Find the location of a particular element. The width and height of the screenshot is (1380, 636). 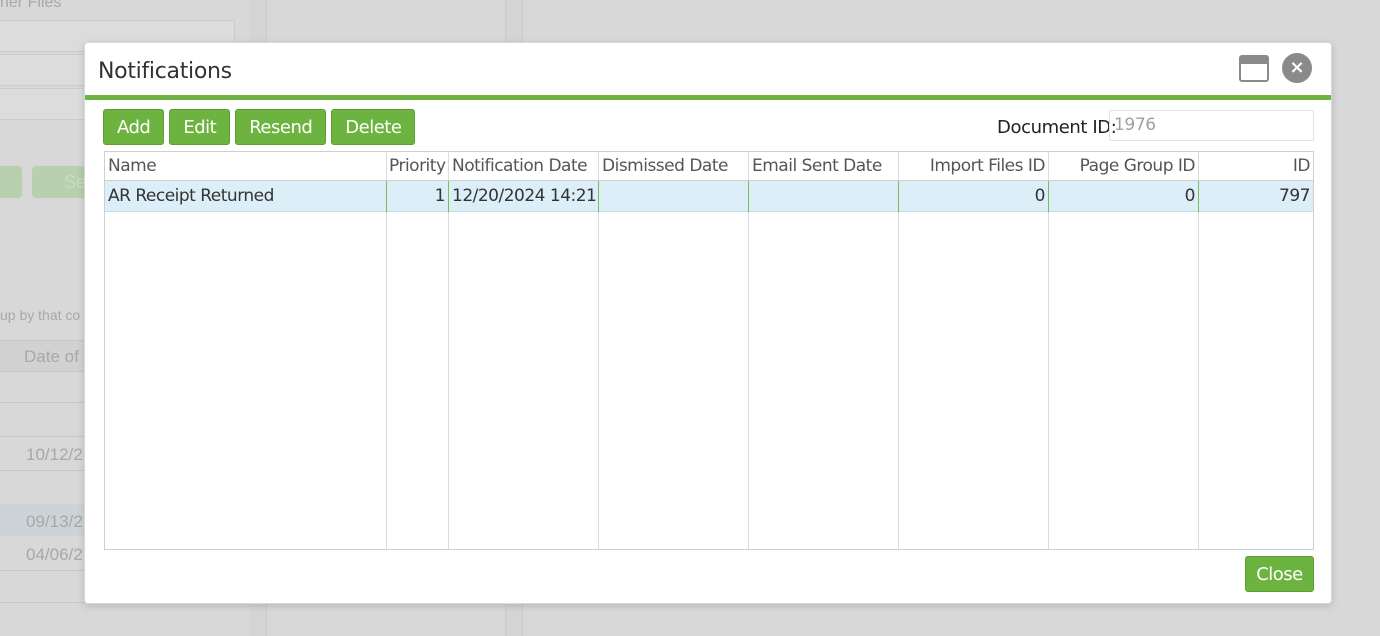

background-date: 04/06/2 is located at coordinates (54, 554).